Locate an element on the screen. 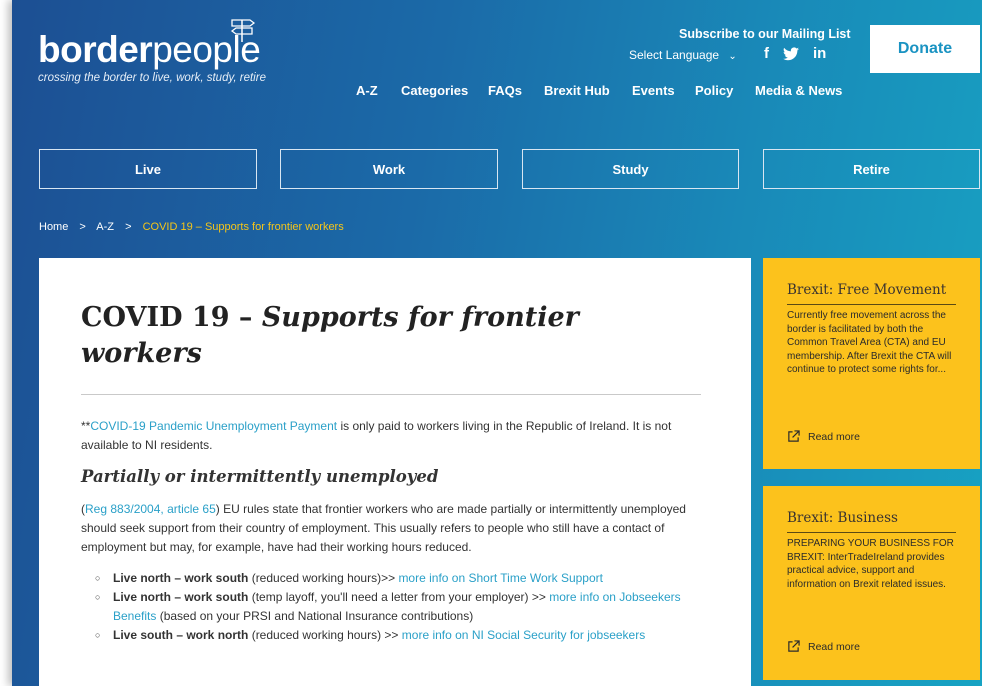 The width and height of the screenshot is (982, 686). signpost-icon is located at coordinates (243, 30).